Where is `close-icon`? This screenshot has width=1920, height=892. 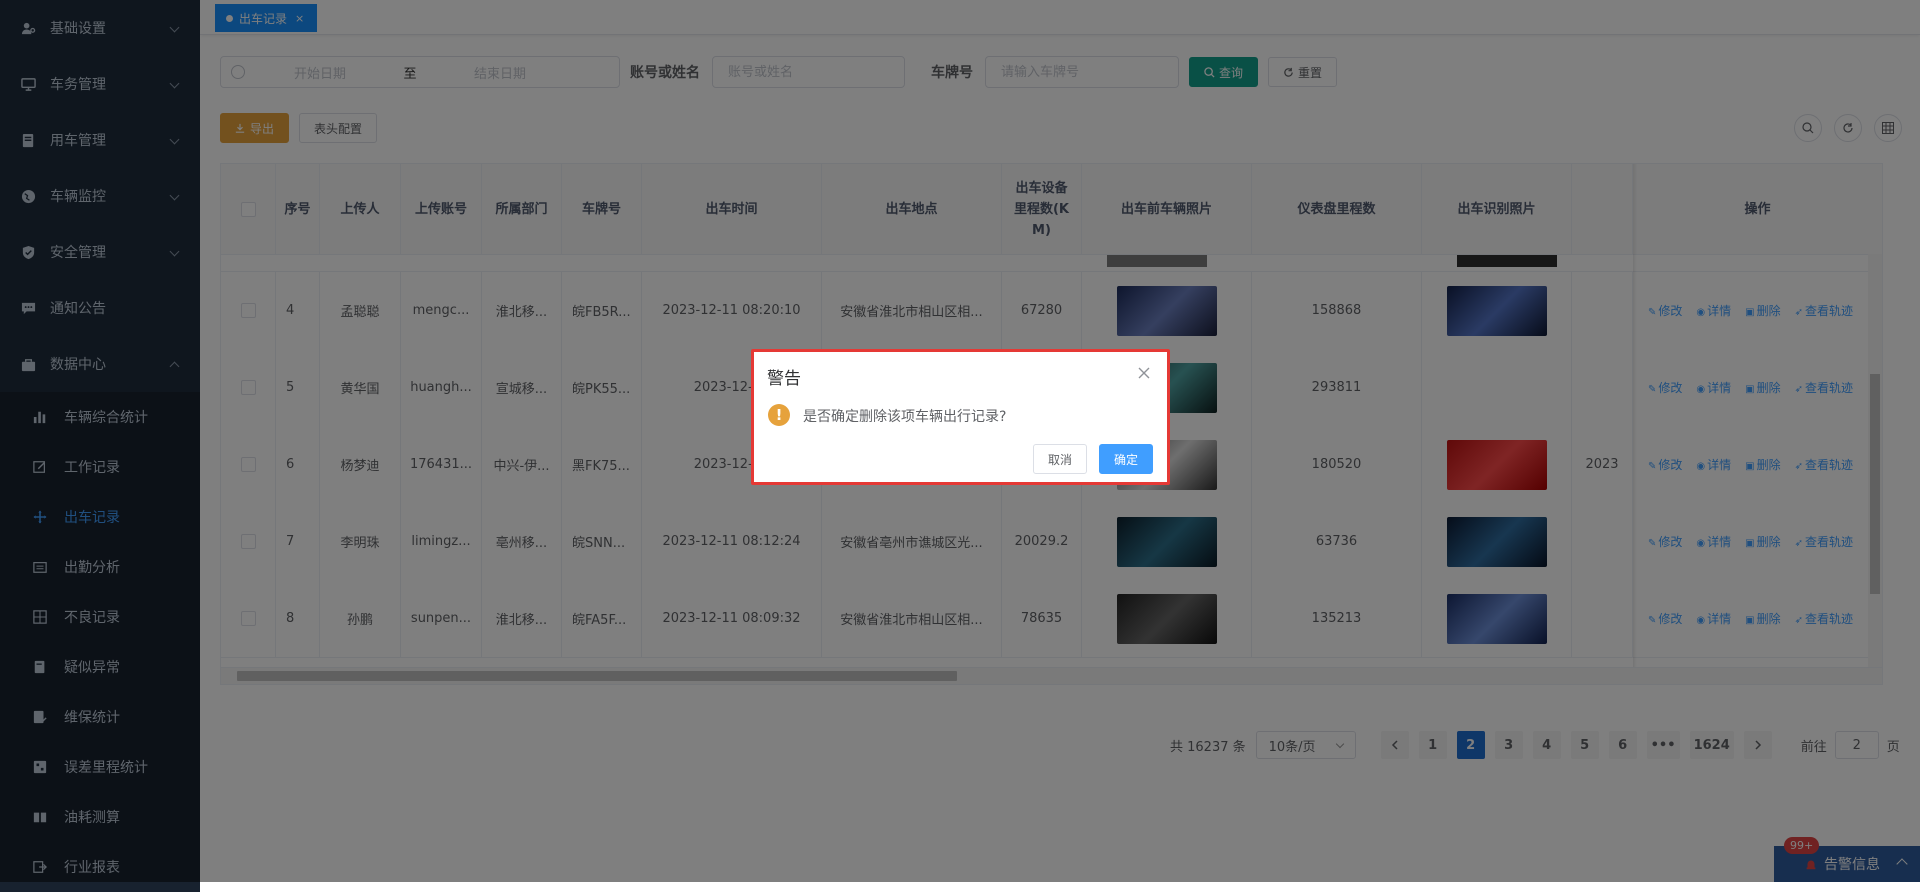
close-icon is located at coordinates (1144, 373).